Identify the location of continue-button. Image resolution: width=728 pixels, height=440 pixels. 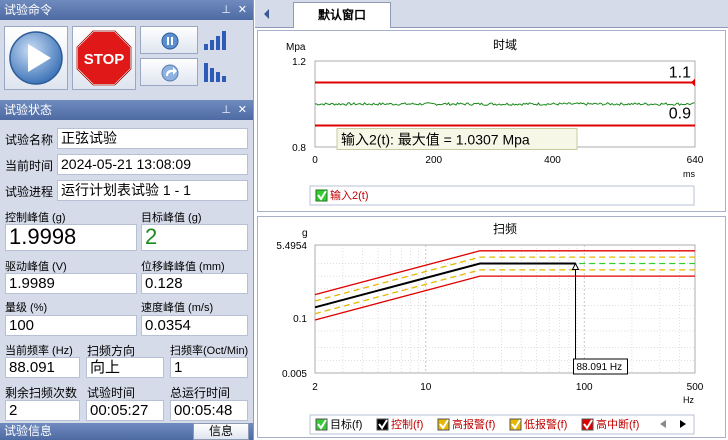
(169, 72).